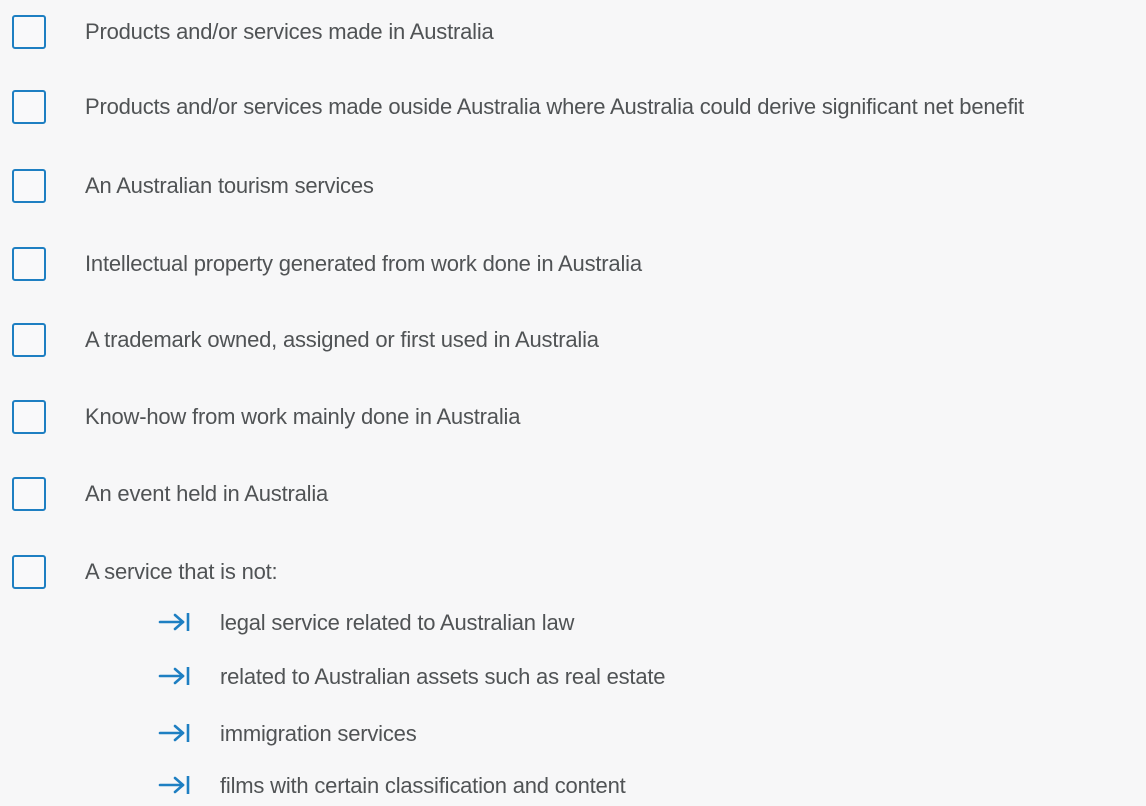 Image resolution: width=1146 pixels, height=806 pixels. Describe the element at coordinates (229, 185) in the screenshot. I see `option-label: An Australian tourism services` at that location.